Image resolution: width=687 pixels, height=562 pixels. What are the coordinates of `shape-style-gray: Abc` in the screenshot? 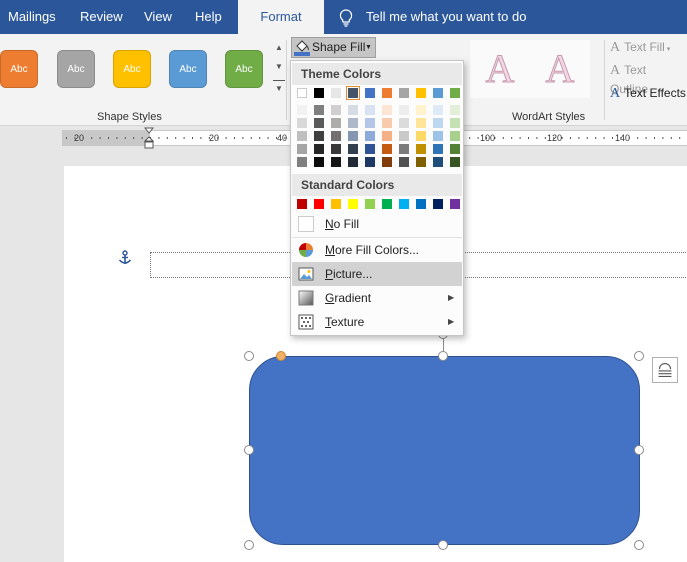 It's located at (76, 69).